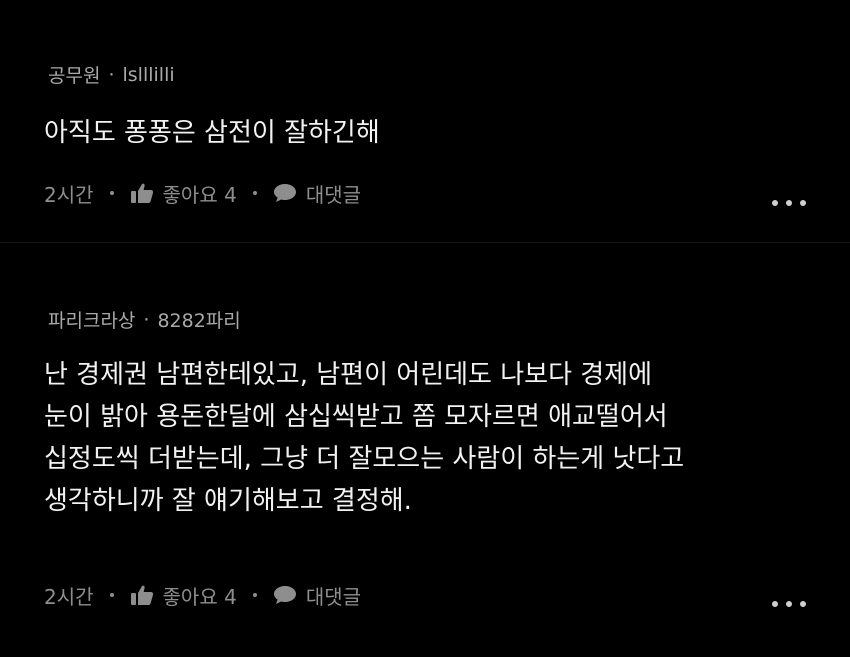 Image resolution: width=850 pixels, height=657 pixels. I want to click on comment-author: 공무원, so click(74, 74).